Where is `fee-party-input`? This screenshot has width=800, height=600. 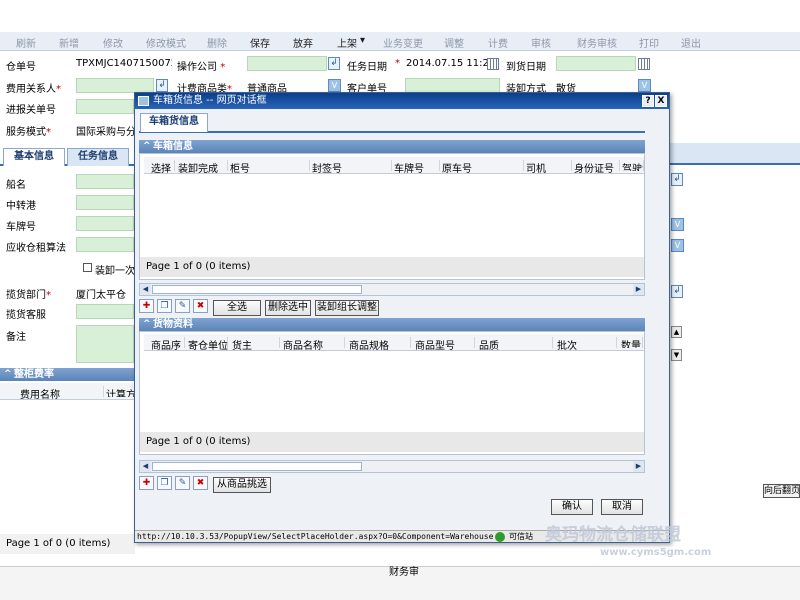
fee-party-input is located at coordinates (115, 85).